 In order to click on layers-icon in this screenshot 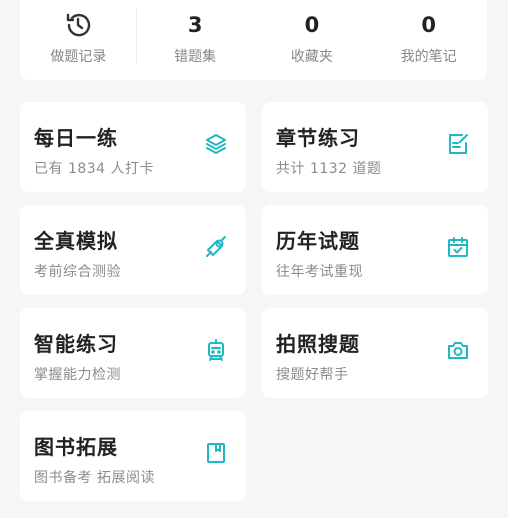, I will do `click(216, 144)`.